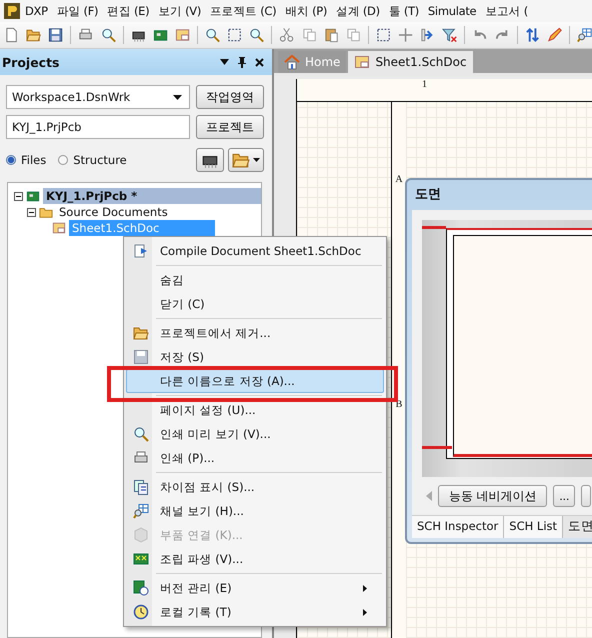  What do you see at coordinates (308, 11) in the screenshot?
I see `menu-item: 배치 (P)` at bounding box center [308, 11].